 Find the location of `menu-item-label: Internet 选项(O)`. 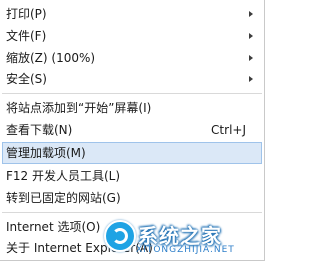

menu-item-label: Internet 选项(O) is located at coordinates (53, 227).